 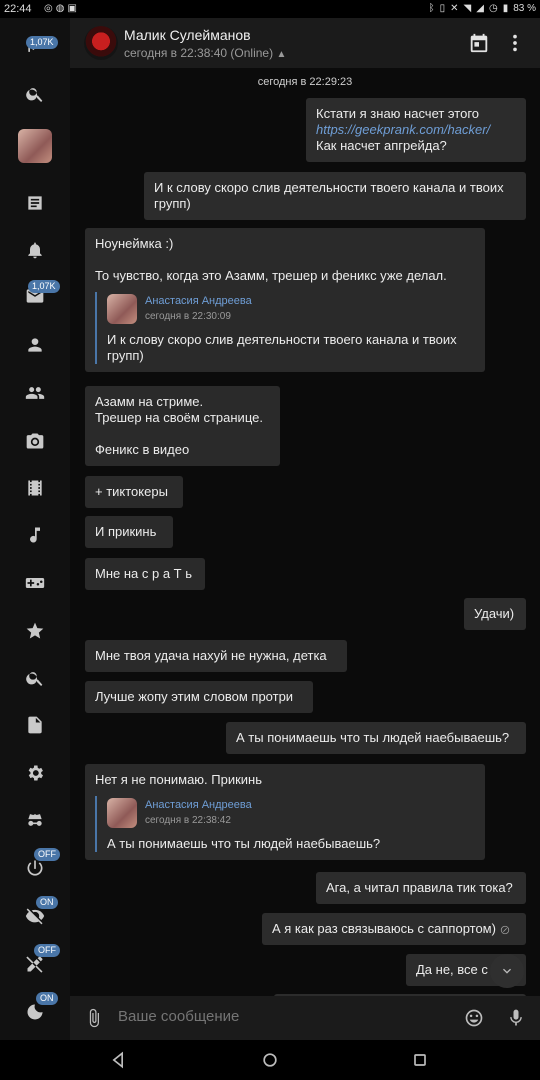 What do you see at coordinates (376, 738) in the screenshot?
I see `message-bubble: А ты понимаешь что ты людей наебываешь?` at bounding box center [376, 738].